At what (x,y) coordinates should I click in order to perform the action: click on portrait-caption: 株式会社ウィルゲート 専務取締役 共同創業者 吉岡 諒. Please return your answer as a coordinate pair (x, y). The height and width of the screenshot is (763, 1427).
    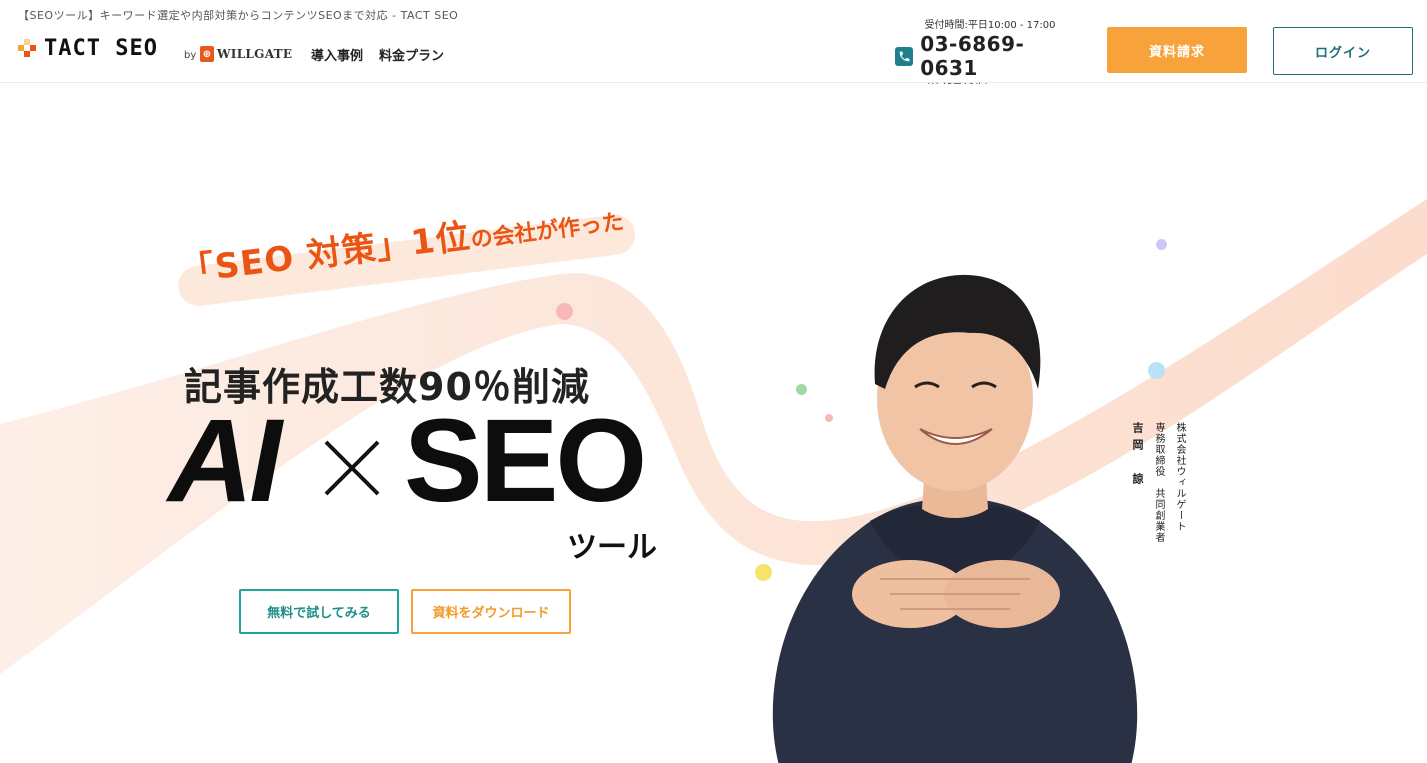
    Looking at the image, I should click on (1158, 482).